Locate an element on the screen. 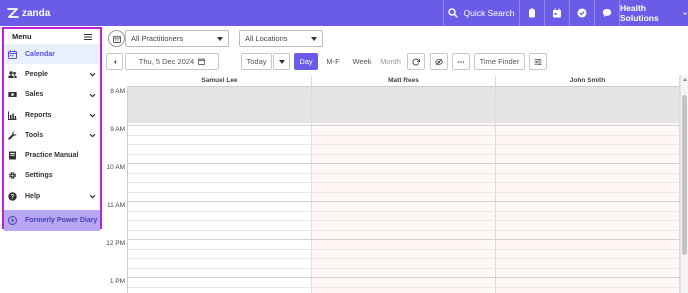  scroll-thumb is located at coordinates (684, 175).